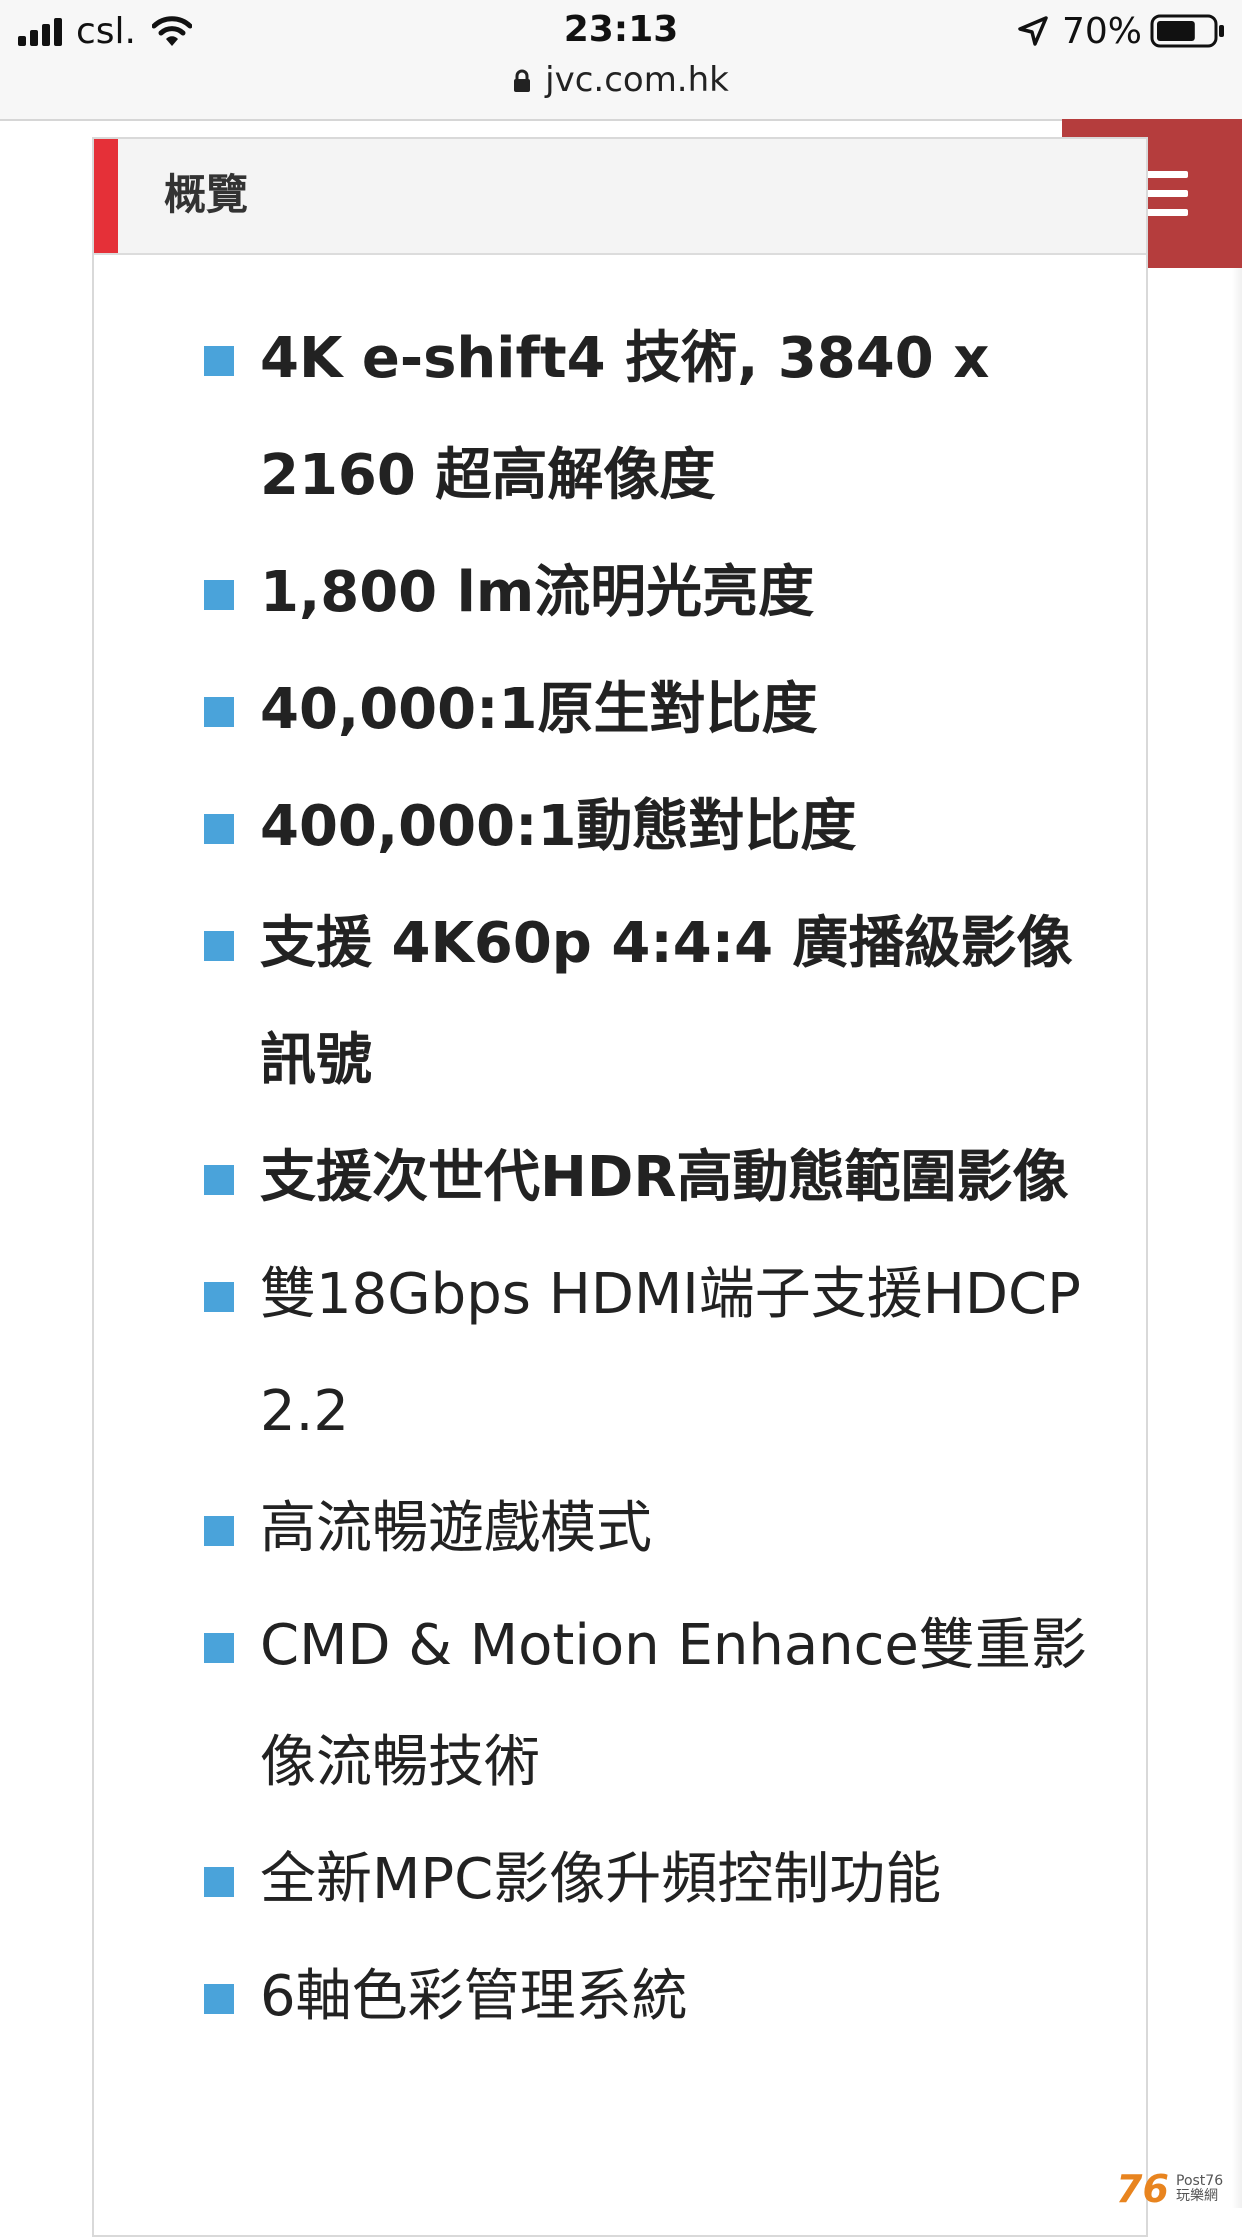 Image resolution: width=1242 pixels, height=2237 pixels. Describe the element at coordinates (660, 709) in the screenshot. I see `list-item: 40,000:1原生對比度` at that location.